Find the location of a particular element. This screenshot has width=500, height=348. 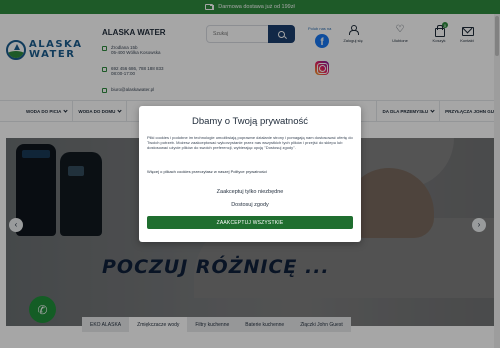

accept-necessary-button: Zaakceptuj tylko niezbędne is located at coordinates (250, 192).